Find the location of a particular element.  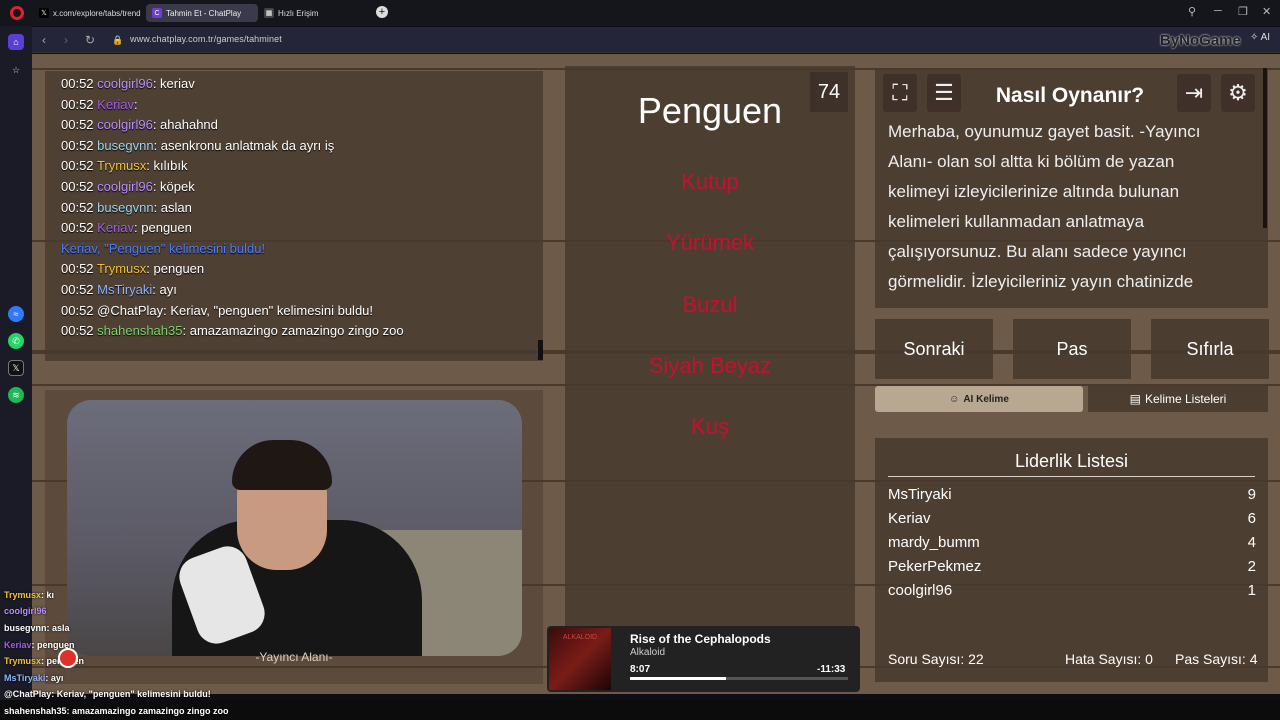

progress-fill is located at coordinates (678, 678).